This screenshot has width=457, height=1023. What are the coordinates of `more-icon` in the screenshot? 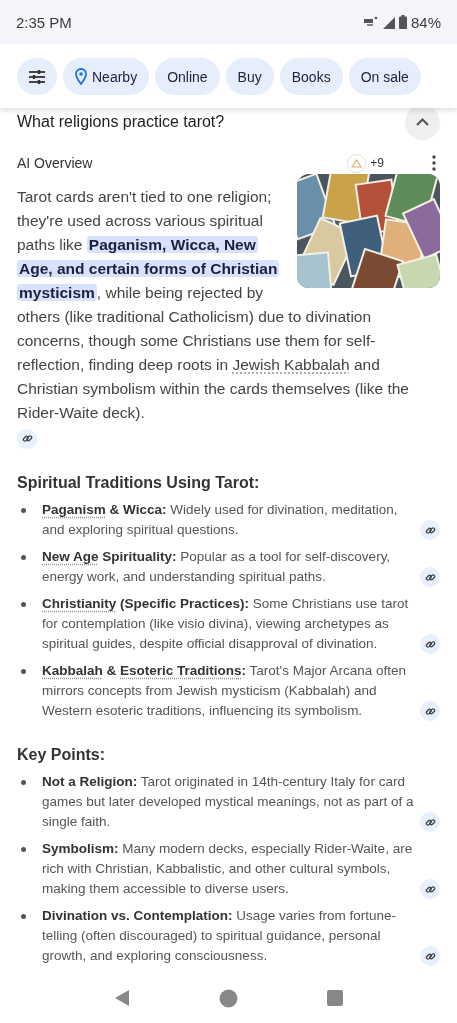 It's located at (434, 163).